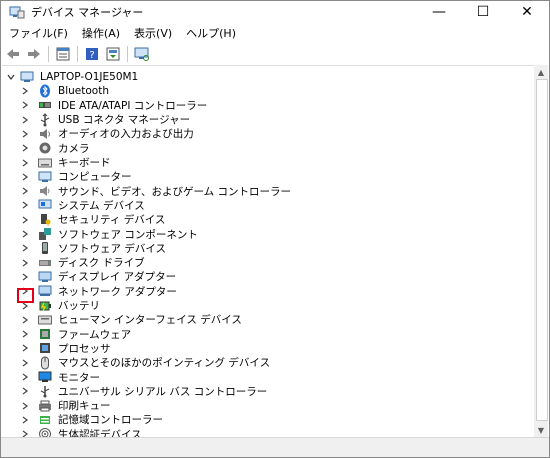 The width and height of the screenshot is (550, 458). I want to click on highlight-marker, so click(25, 295).